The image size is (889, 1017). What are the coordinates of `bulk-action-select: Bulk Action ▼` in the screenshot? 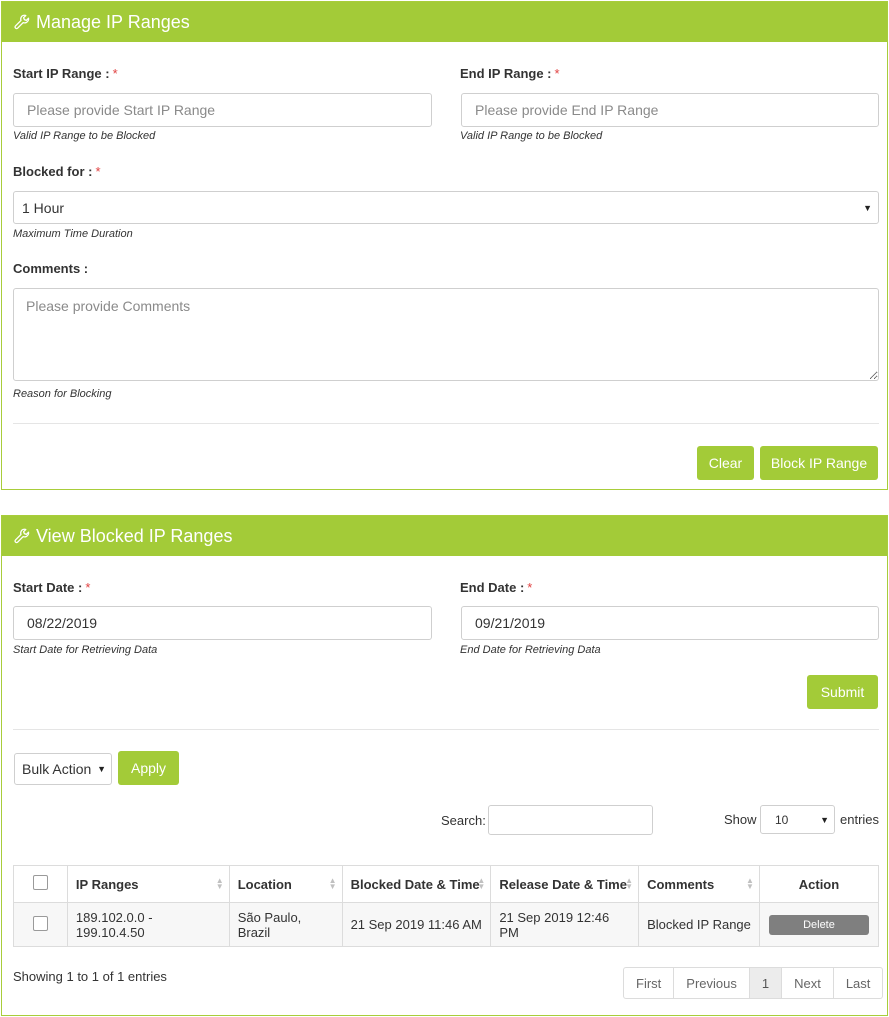 It's located at (63, 769).